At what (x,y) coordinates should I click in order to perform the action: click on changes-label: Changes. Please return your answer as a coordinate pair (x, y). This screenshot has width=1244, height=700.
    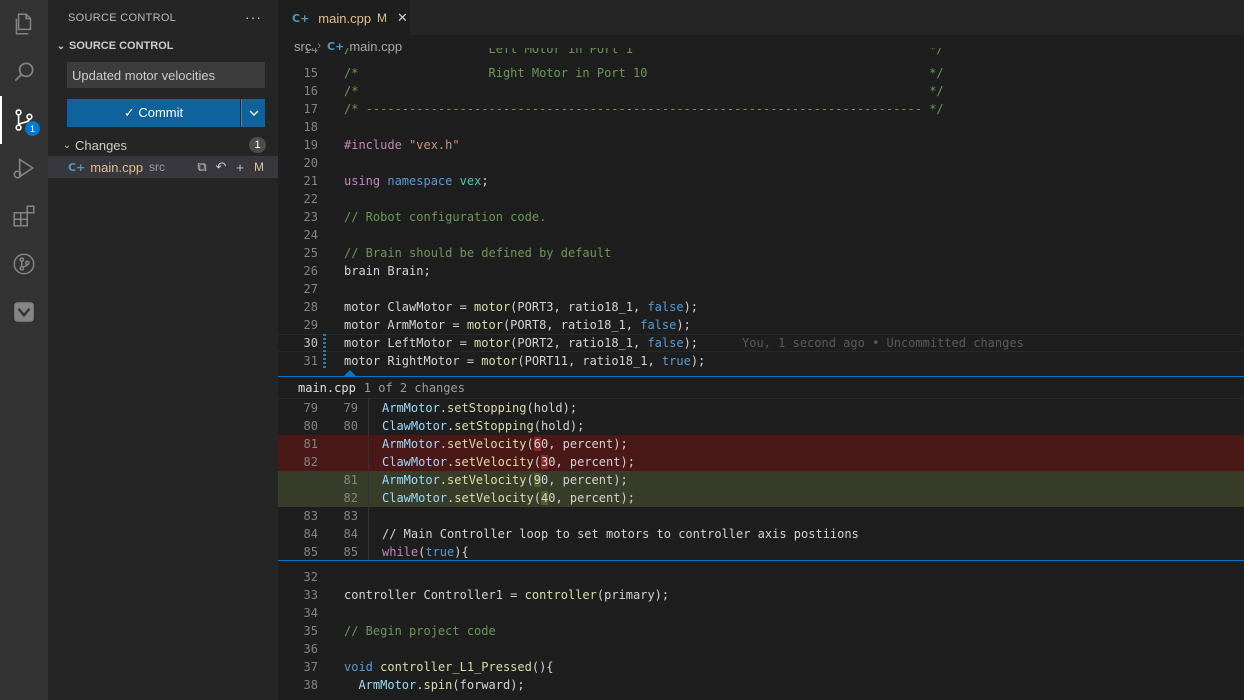
    Looking at the image, I should click on (101, 145).